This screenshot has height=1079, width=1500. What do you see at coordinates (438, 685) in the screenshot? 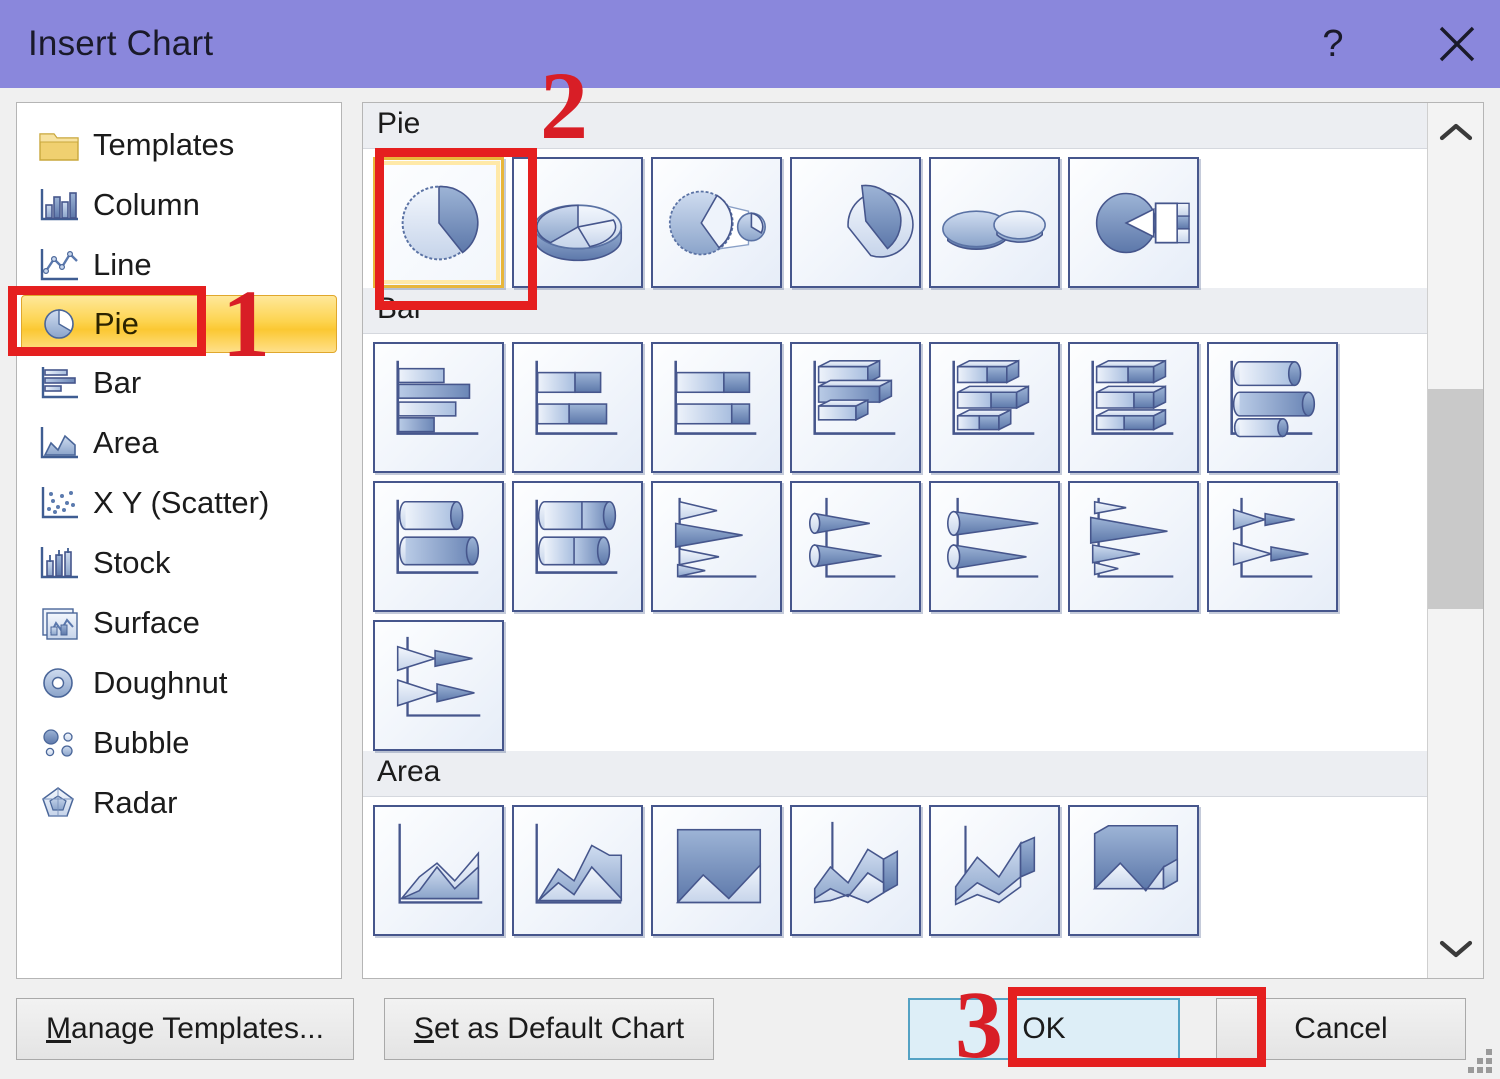
I see `100-stacked-pyramid-bar-icon` at bounding box center [438, 685].